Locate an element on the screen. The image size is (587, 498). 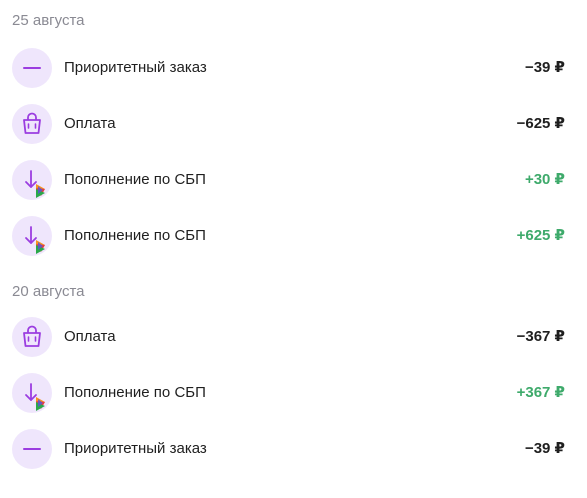
transaction-amount: +367 ₽ is located at coordinates (540, 392).